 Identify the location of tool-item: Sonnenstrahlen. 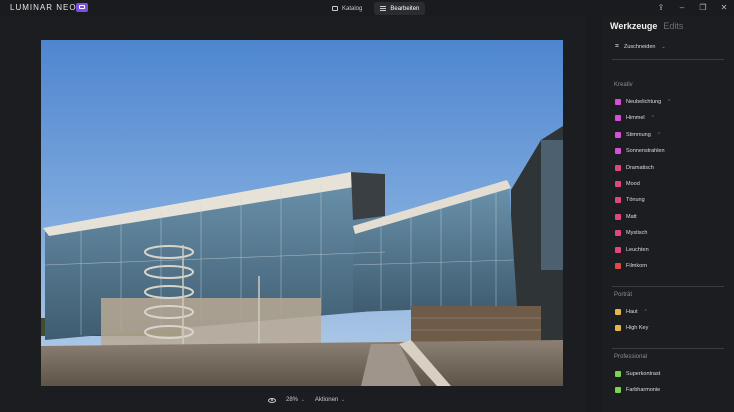
(640, 151).